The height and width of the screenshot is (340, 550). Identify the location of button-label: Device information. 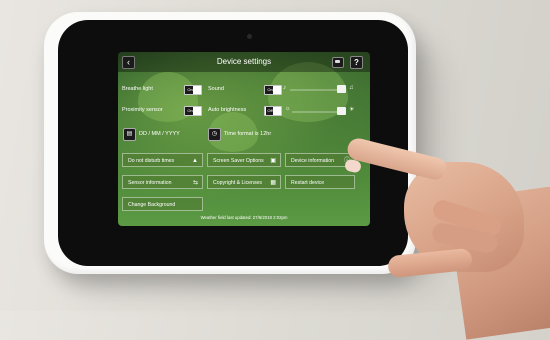
(312, 161).